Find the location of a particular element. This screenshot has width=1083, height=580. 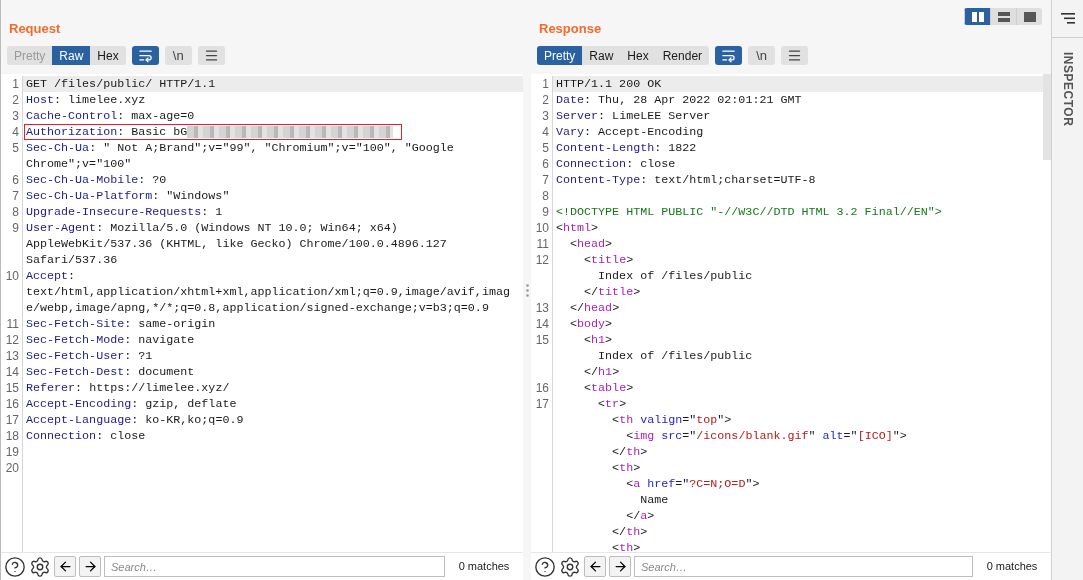

code-line: GET /files/public/ HTTP/1.1 is located at coordinates (121, 84).